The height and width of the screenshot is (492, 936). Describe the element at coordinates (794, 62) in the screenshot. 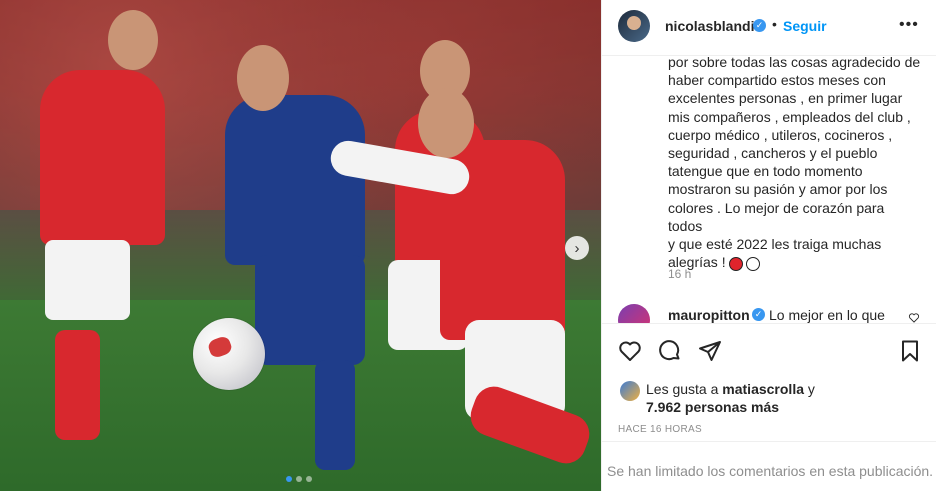

I see `caption-line: por sobre todas las cosas agradecido de` at that location.